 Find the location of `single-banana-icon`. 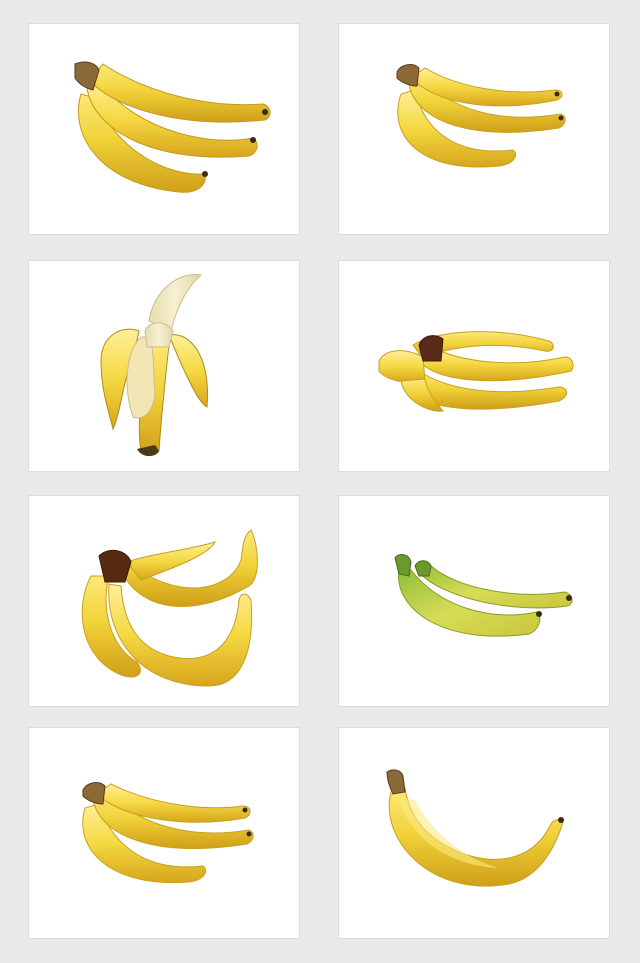

single-banana-icon is located at coordinates (475, 828).